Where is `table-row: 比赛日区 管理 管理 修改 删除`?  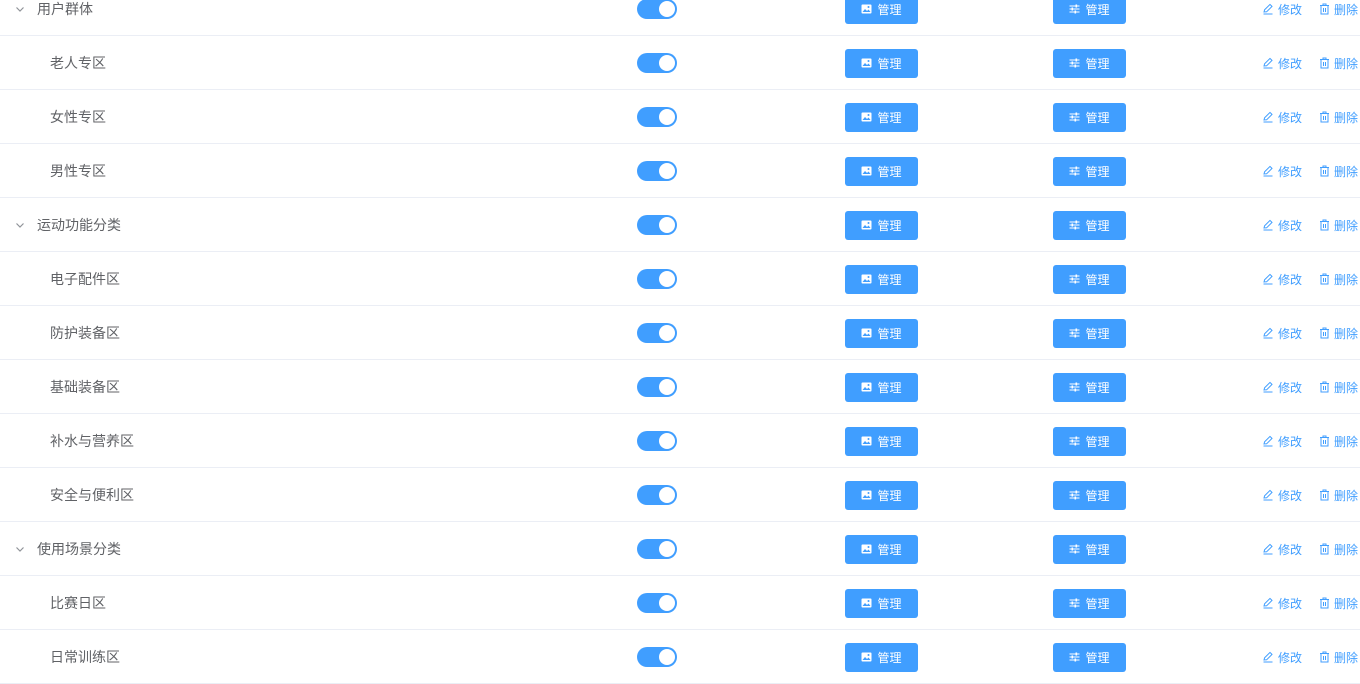 table-row: 比赛日区 管理 管理 修改 删除 is located at coordinates (680, 603).